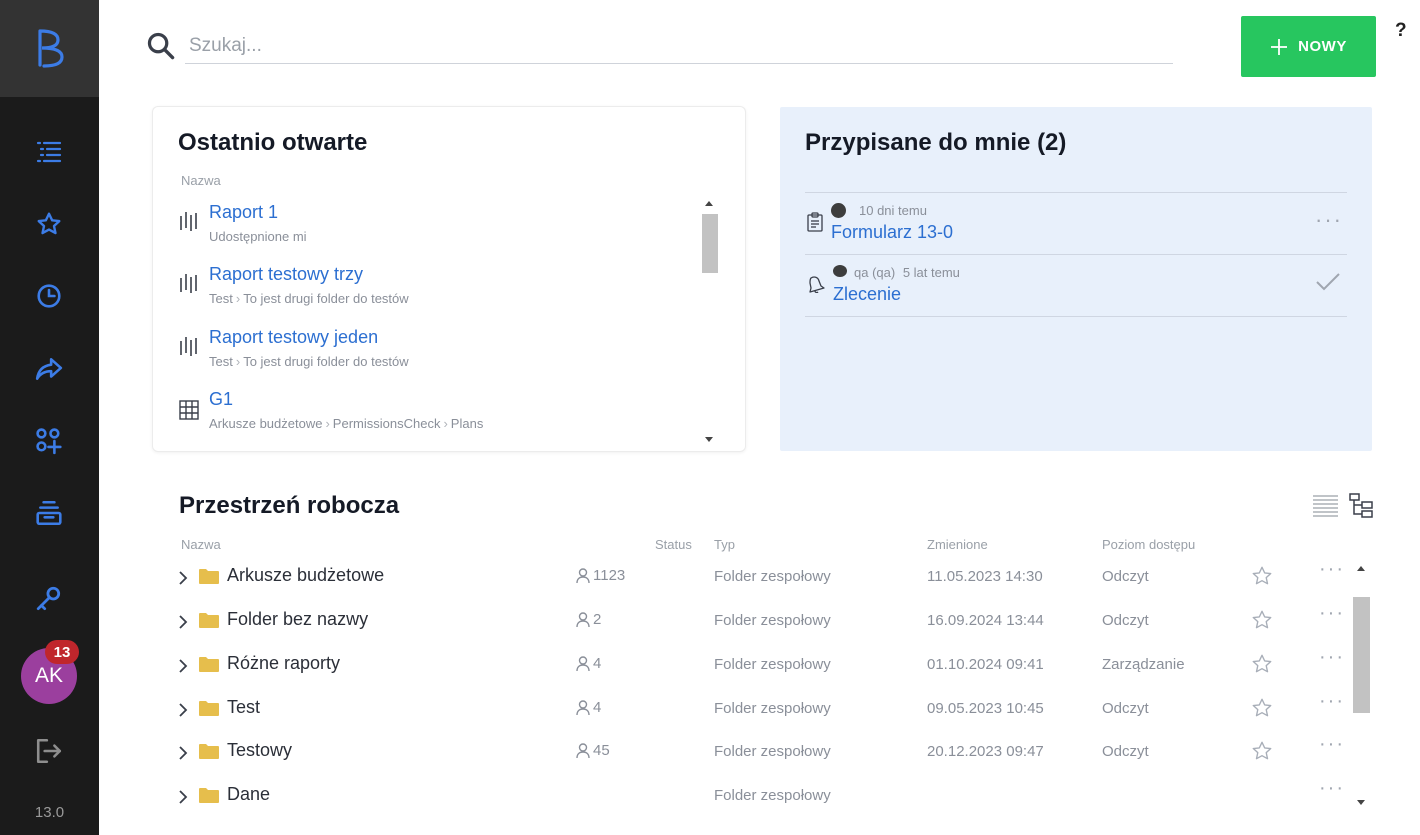 Image resolution: width=1420 pixels, height=835 pixels. Describe the element at coordinates (1401, 31) in the screenshot. I see `help-button: ?` at that location.